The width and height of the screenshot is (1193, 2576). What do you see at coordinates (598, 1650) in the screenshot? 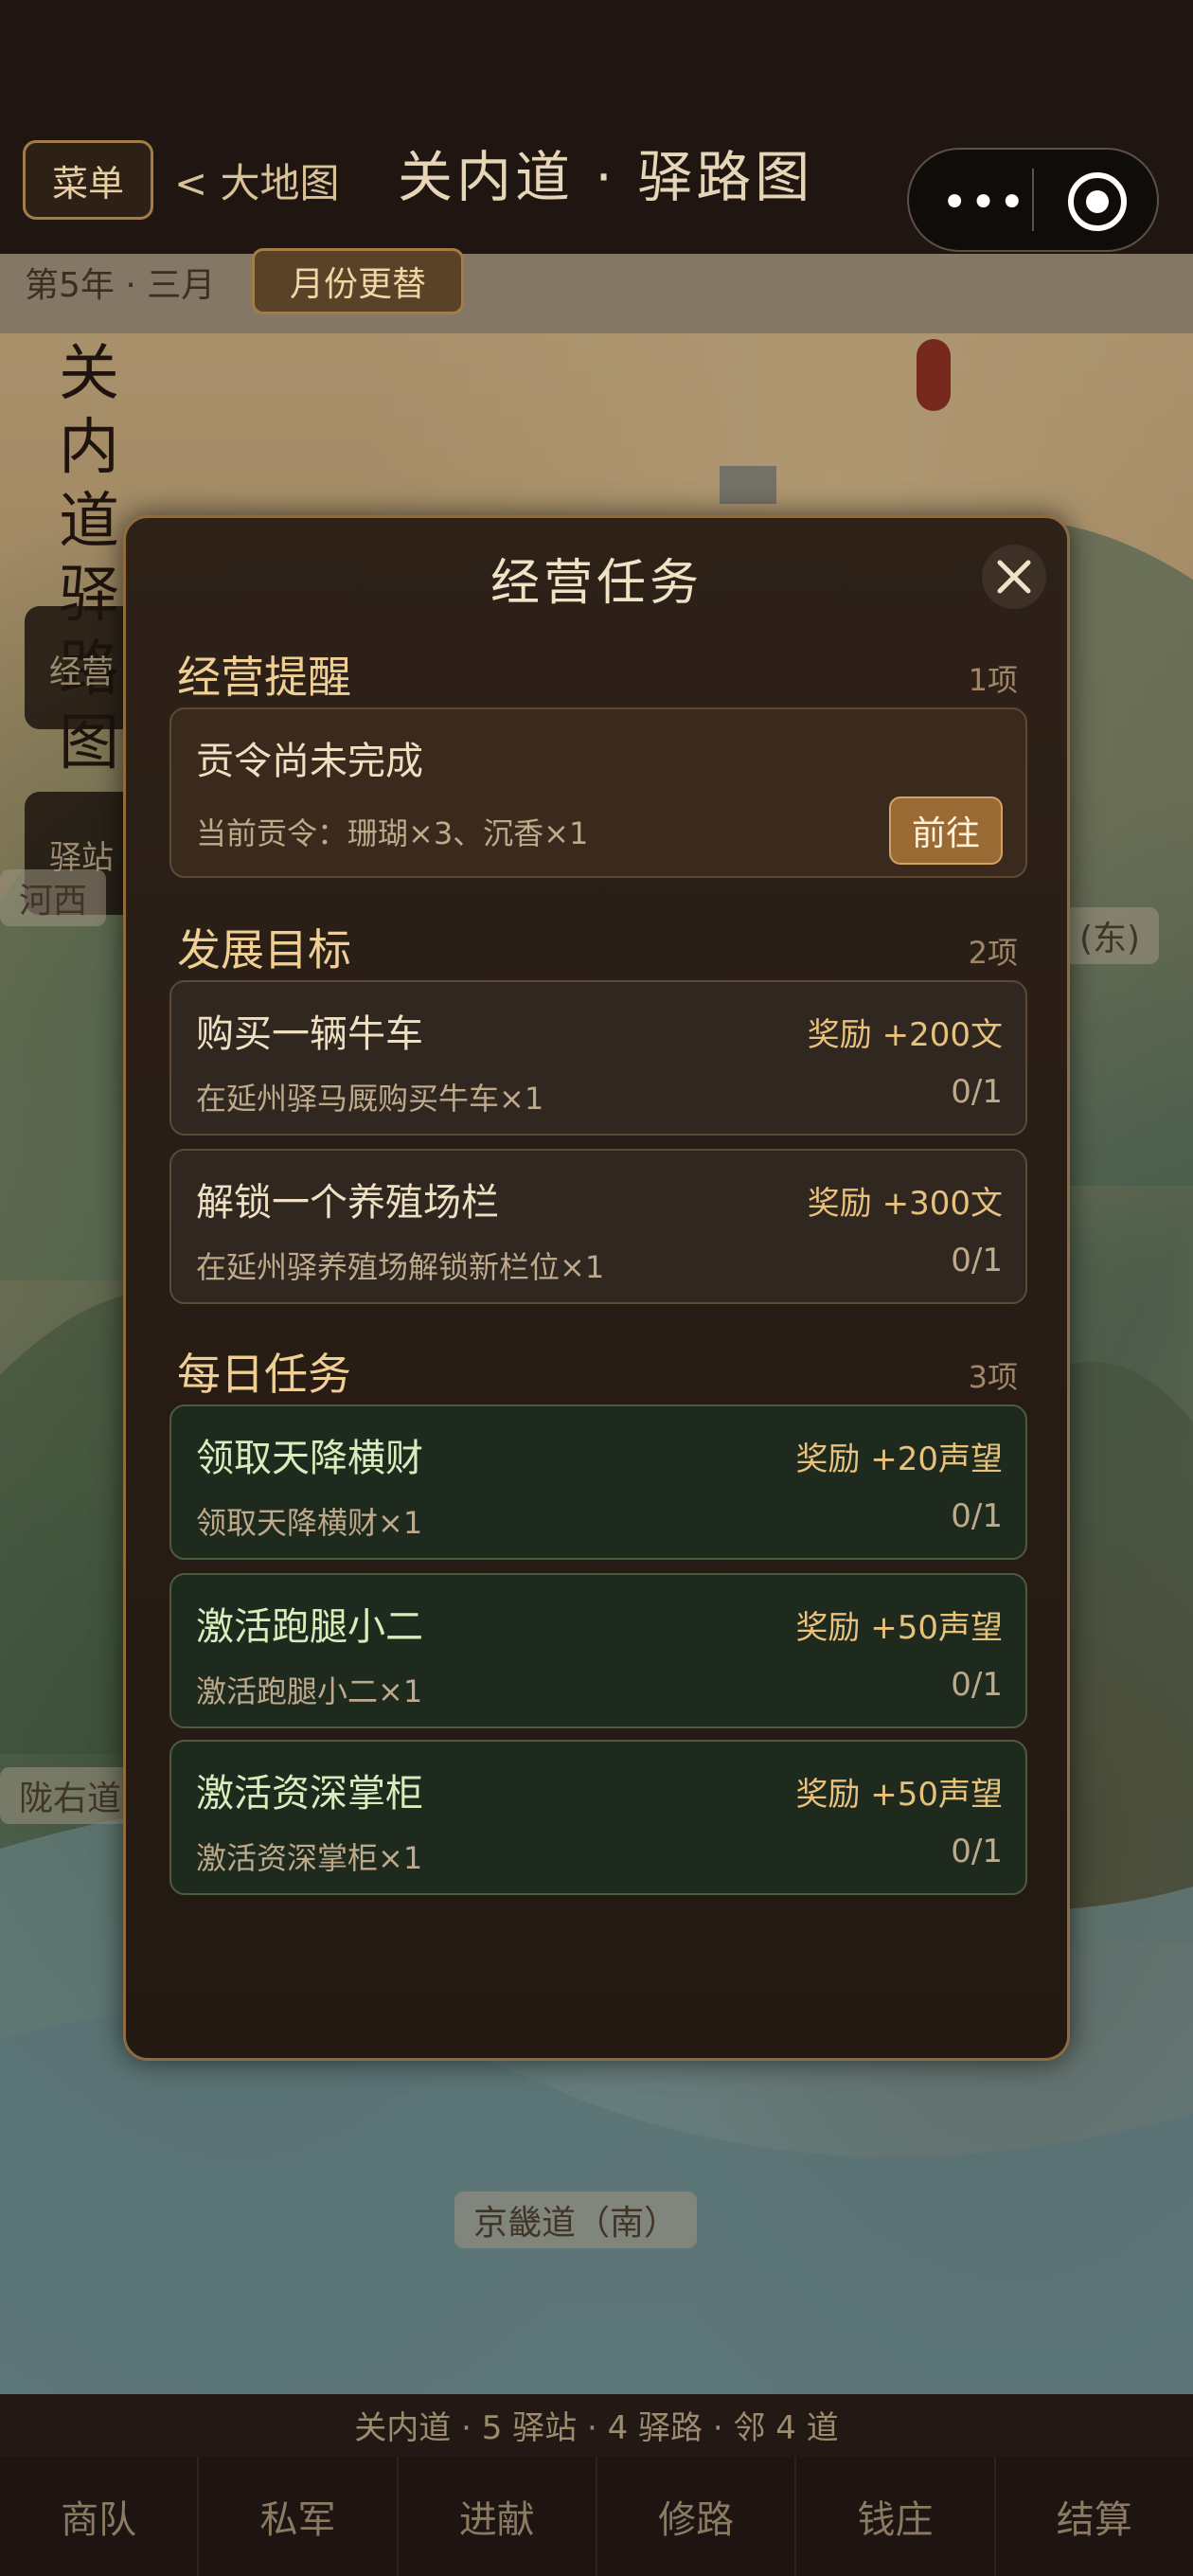
I see `task-card-errand-boy: 激活跑腿小二 奖励 +50声望 激活跑腿小二×1 0/1` at bounding box center [598, 1650].